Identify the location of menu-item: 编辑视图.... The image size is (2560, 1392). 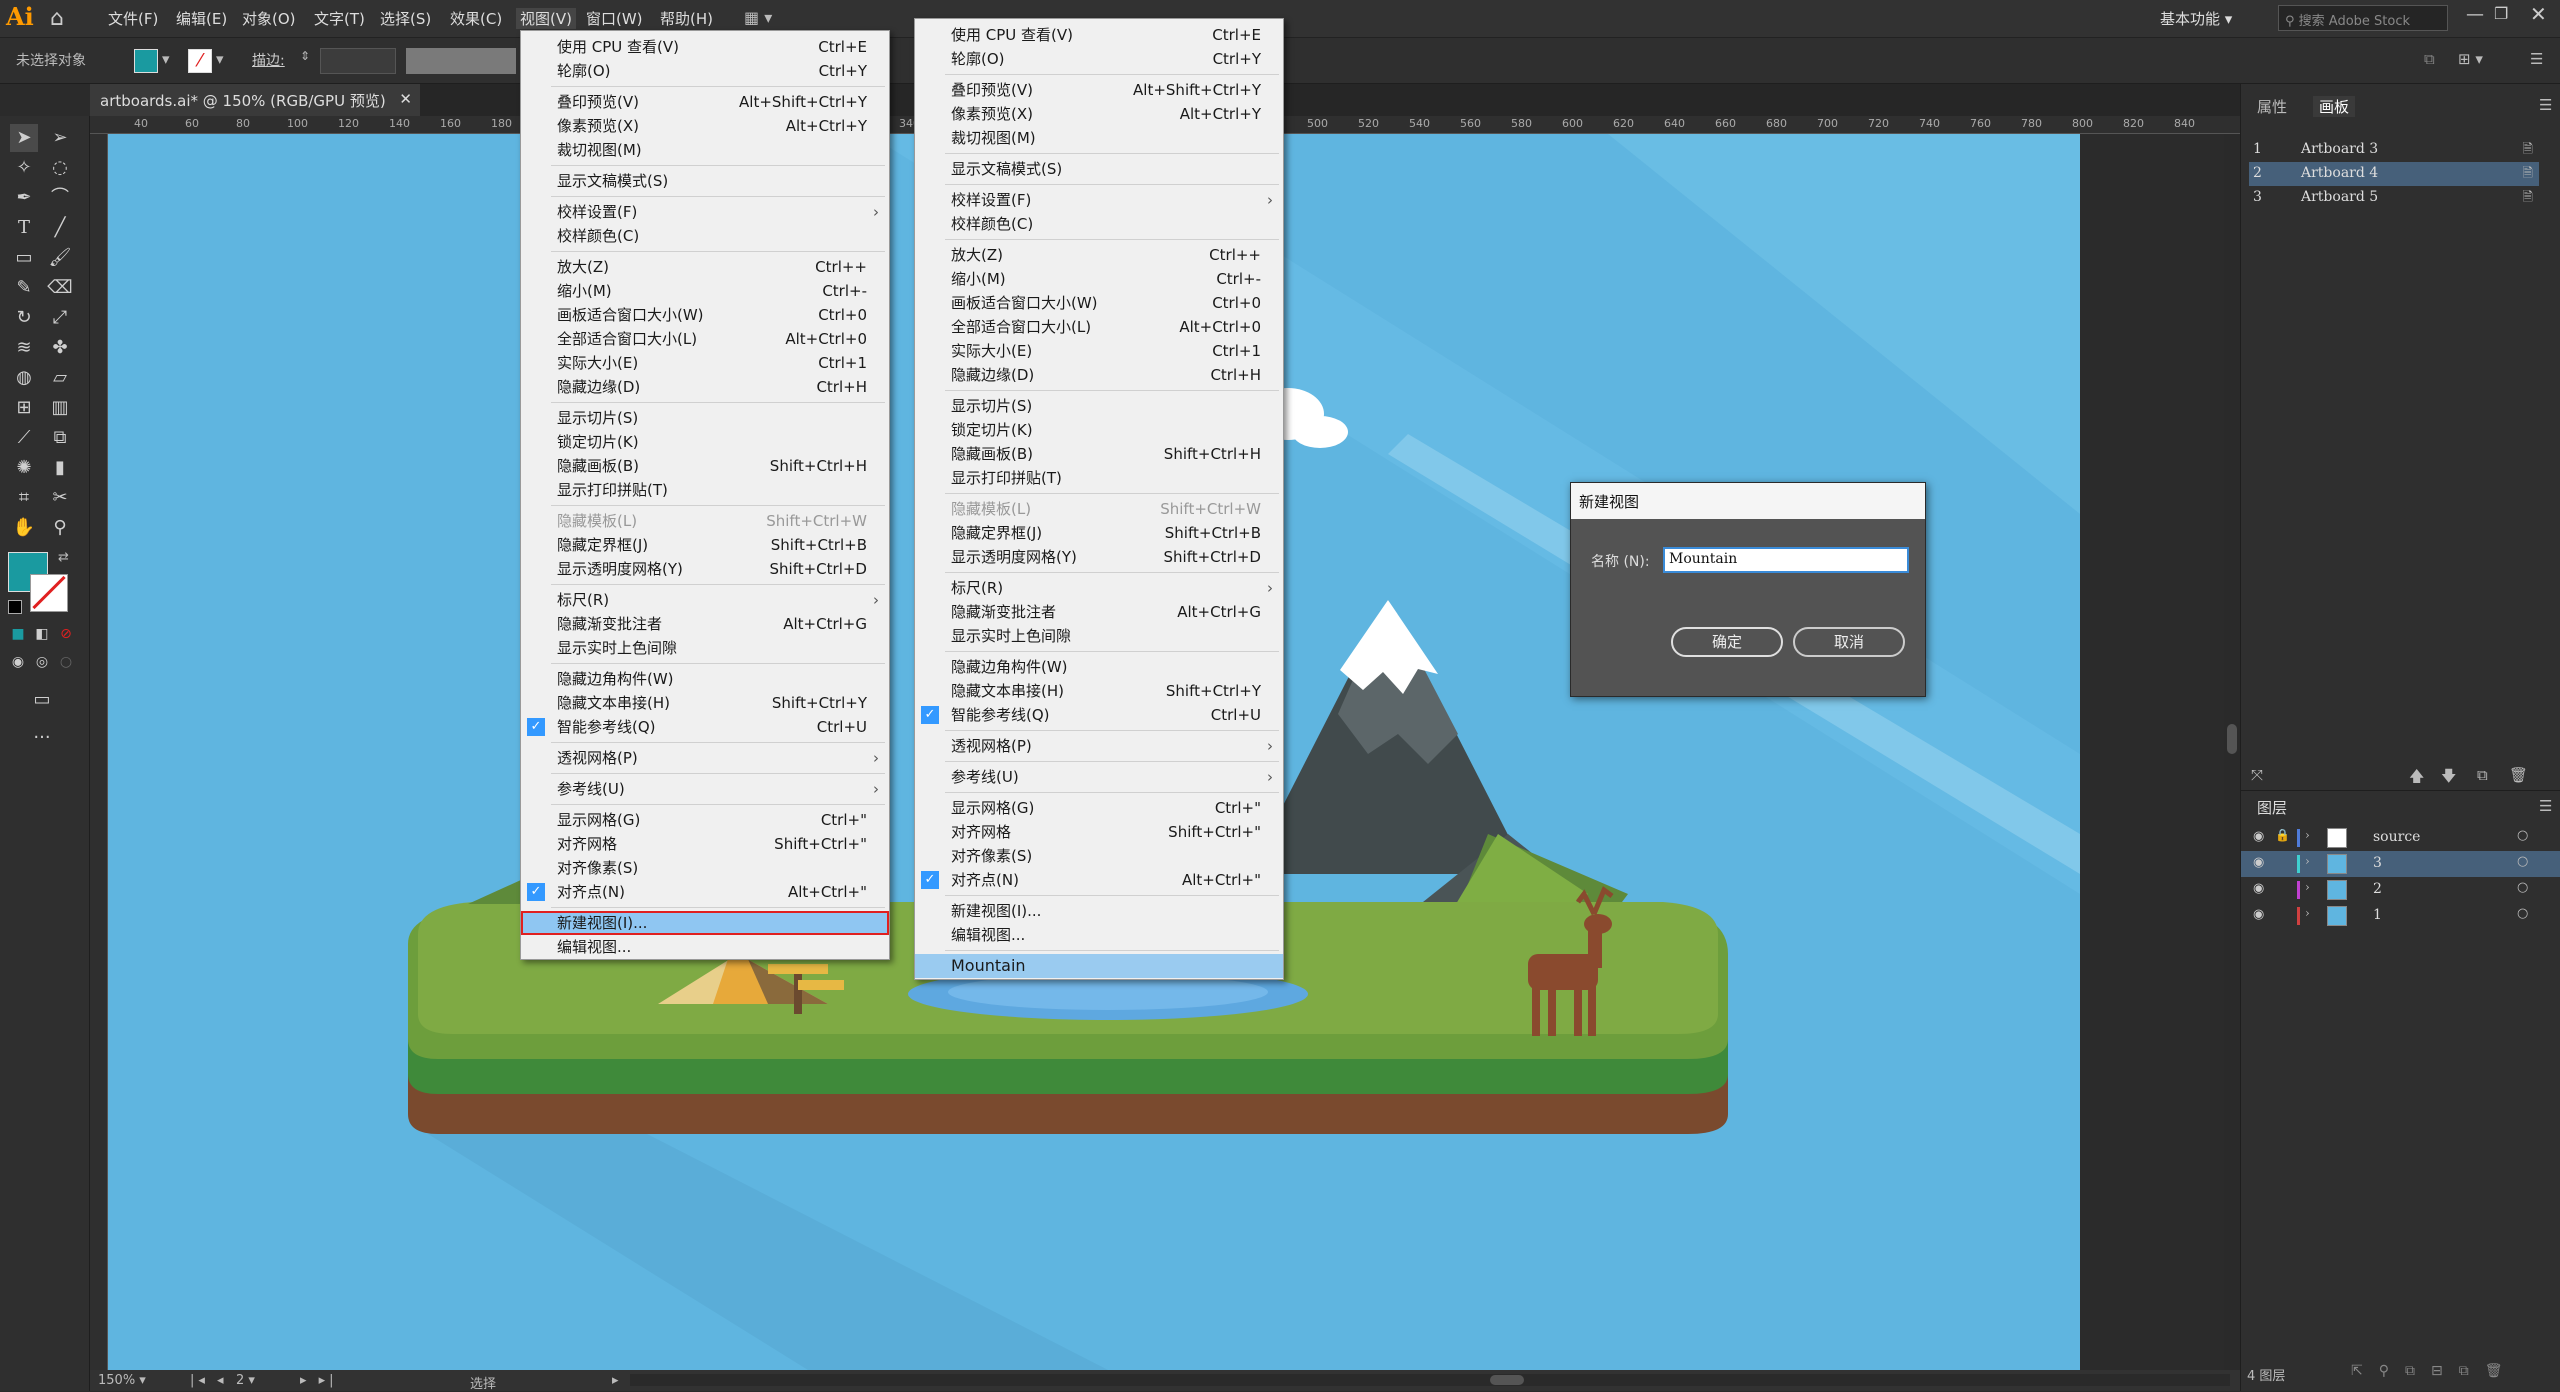
(705, 947).